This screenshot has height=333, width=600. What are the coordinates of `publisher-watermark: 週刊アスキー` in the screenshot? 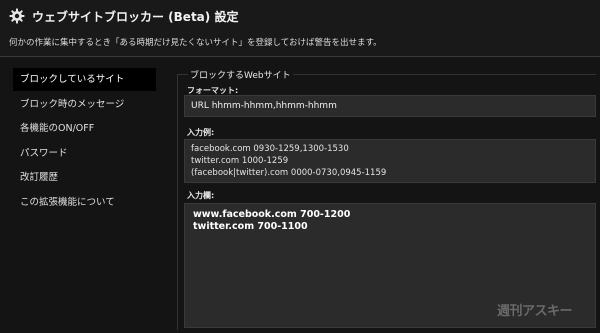 It's located at (535, 311).